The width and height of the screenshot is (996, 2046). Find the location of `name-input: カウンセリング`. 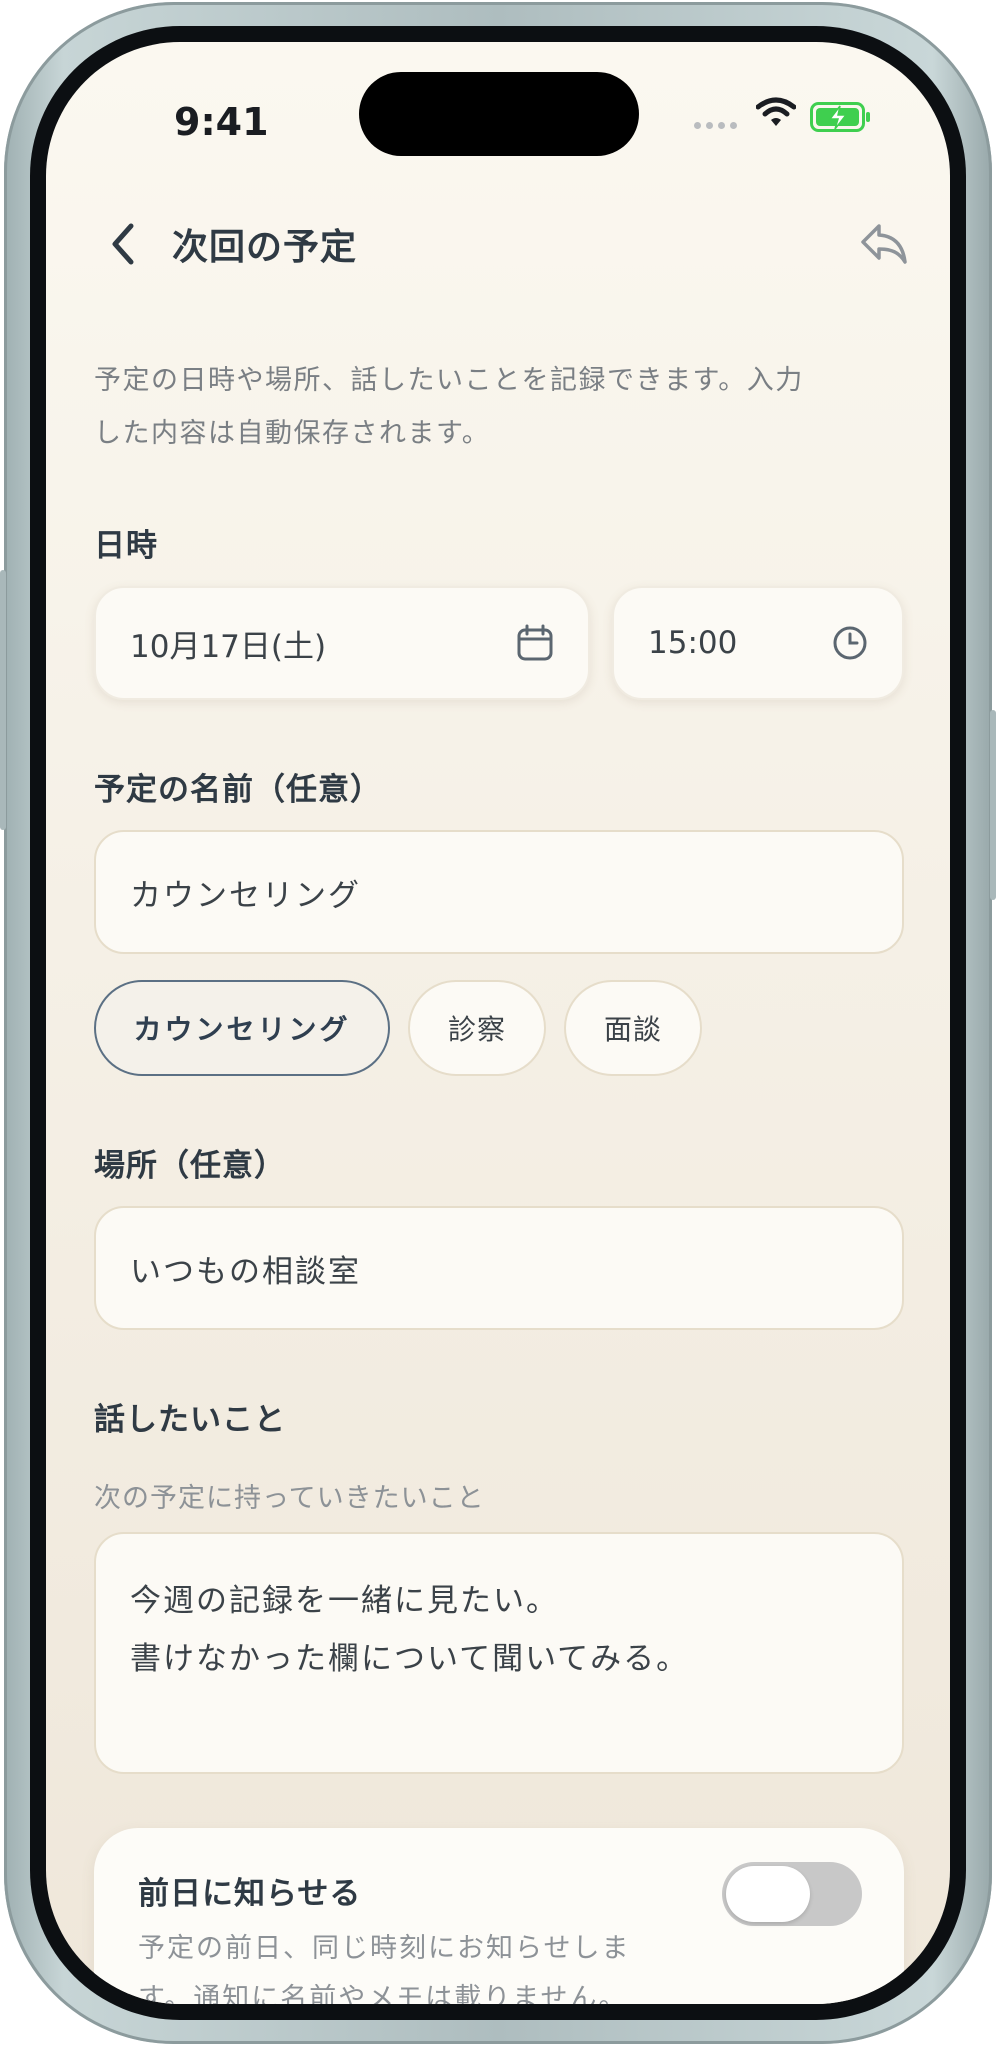

name-input: カウンセリング is located at coordinates (499, 892).